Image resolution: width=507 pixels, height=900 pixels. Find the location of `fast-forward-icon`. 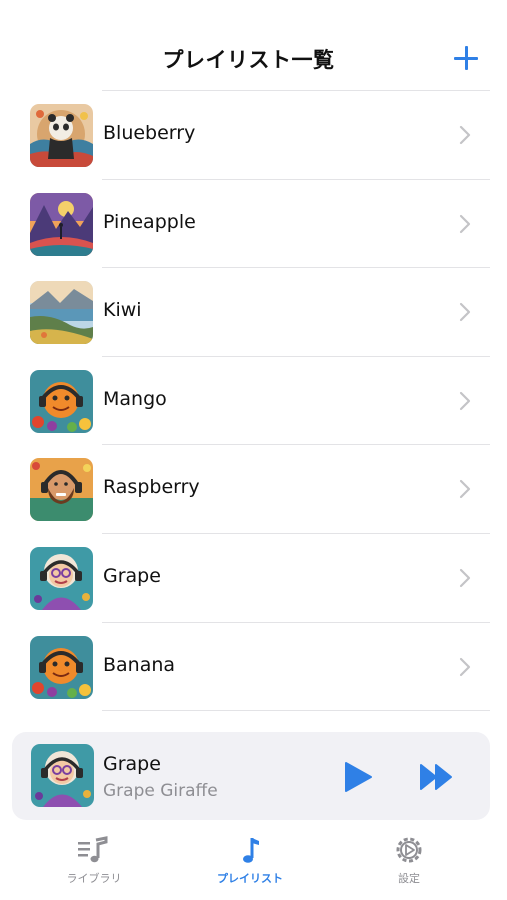

fast-forward-icon is located at coordinates (436, 777).